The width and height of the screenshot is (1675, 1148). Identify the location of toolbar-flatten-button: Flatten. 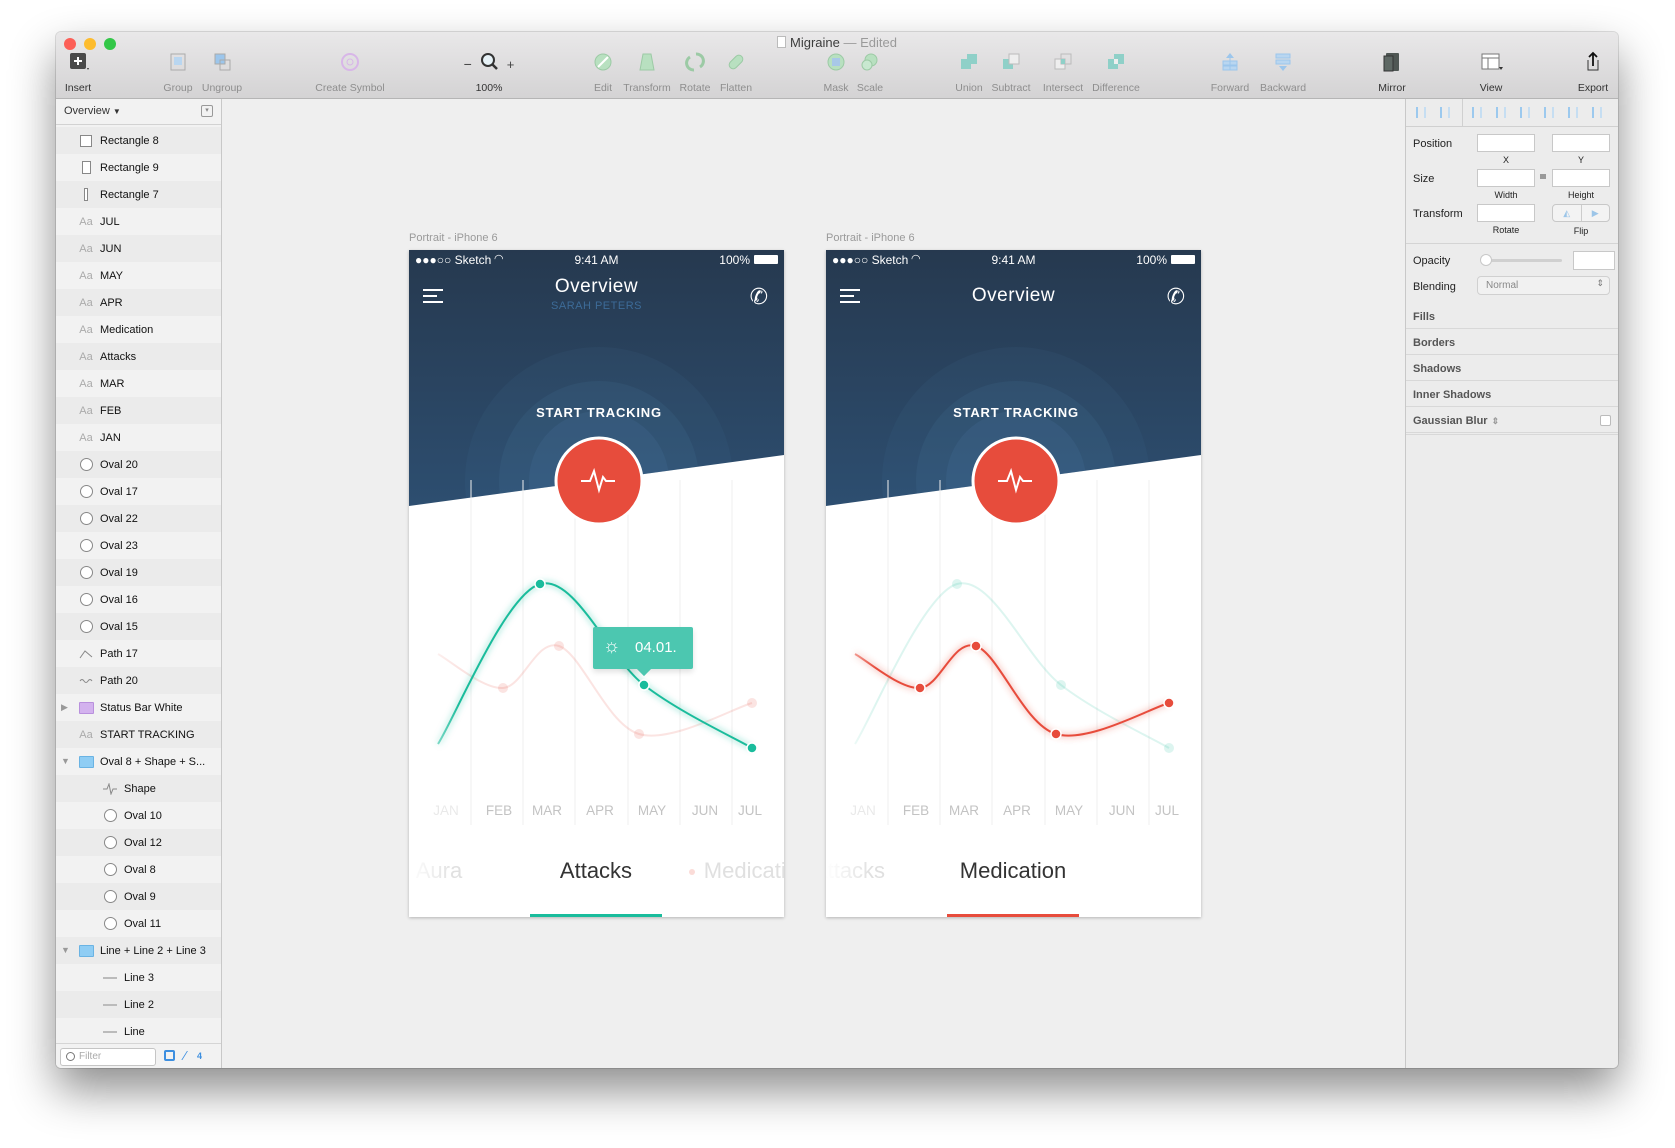
(736, 73).